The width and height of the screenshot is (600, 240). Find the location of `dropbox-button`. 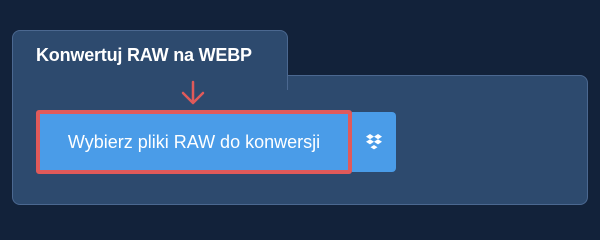

dropbox-button is located at coordinates (374, 142).